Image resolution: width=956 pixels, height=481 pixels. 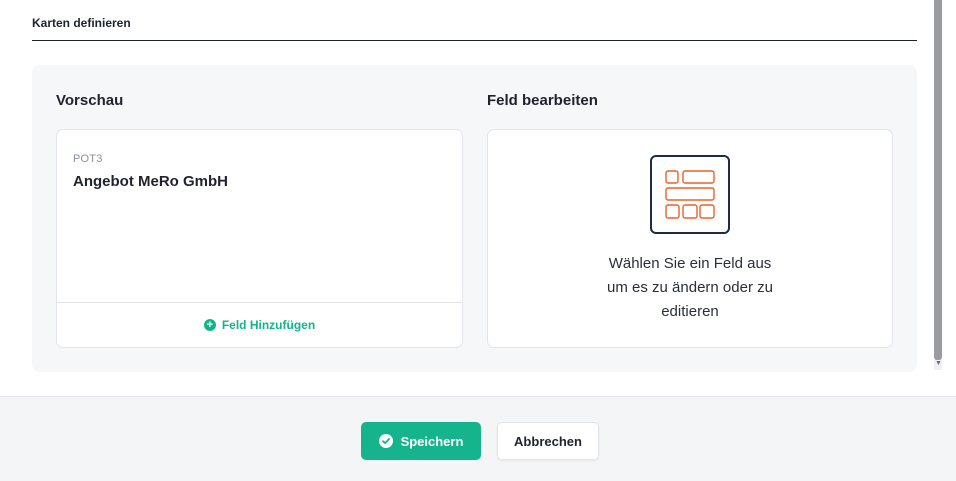 What do you see at coordinates (209, 325) in the screenshot?
I see `plus-circle-icon: +` at bounding box center [209, 325].